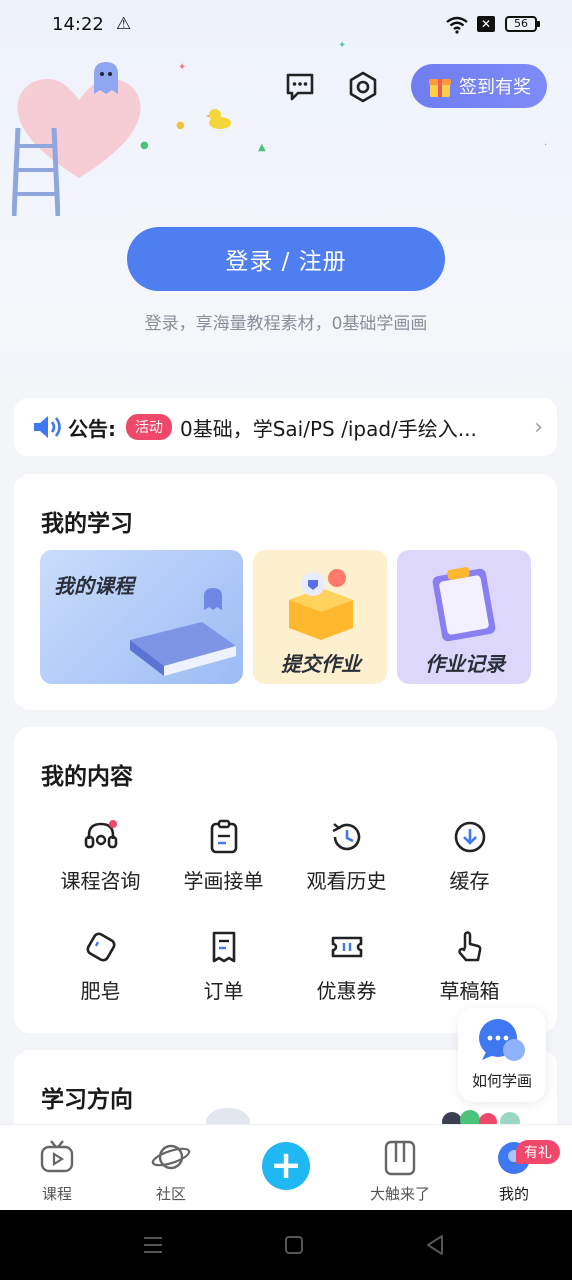  I want to click on battery-icon: 56, so click(522, 24).